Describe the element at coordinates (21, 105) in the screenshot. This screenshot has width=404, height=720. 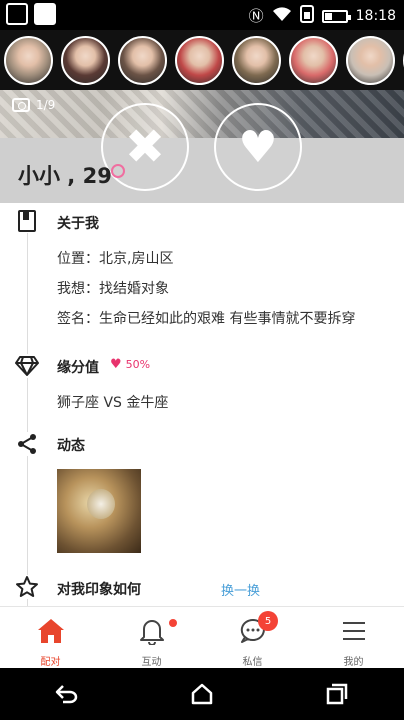
I see `camera-icon` at that location.